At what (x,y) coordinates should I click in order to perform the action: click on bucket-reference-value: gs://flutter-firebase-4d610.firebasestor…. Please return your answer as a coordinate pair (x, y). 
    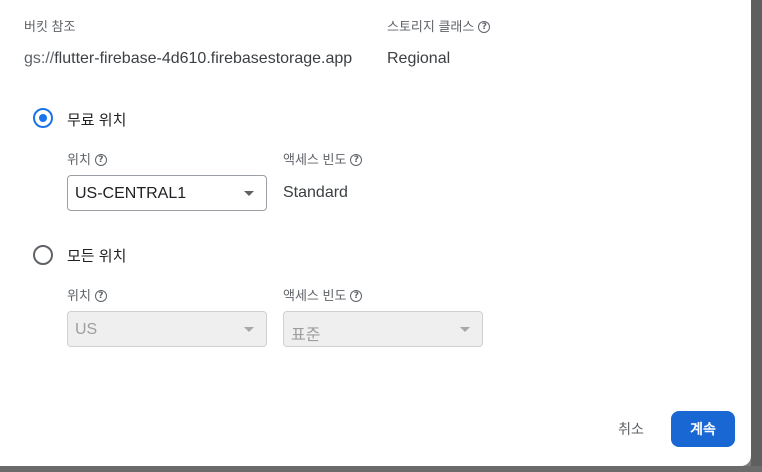
    Looking at the image, I should click on (188, 59).